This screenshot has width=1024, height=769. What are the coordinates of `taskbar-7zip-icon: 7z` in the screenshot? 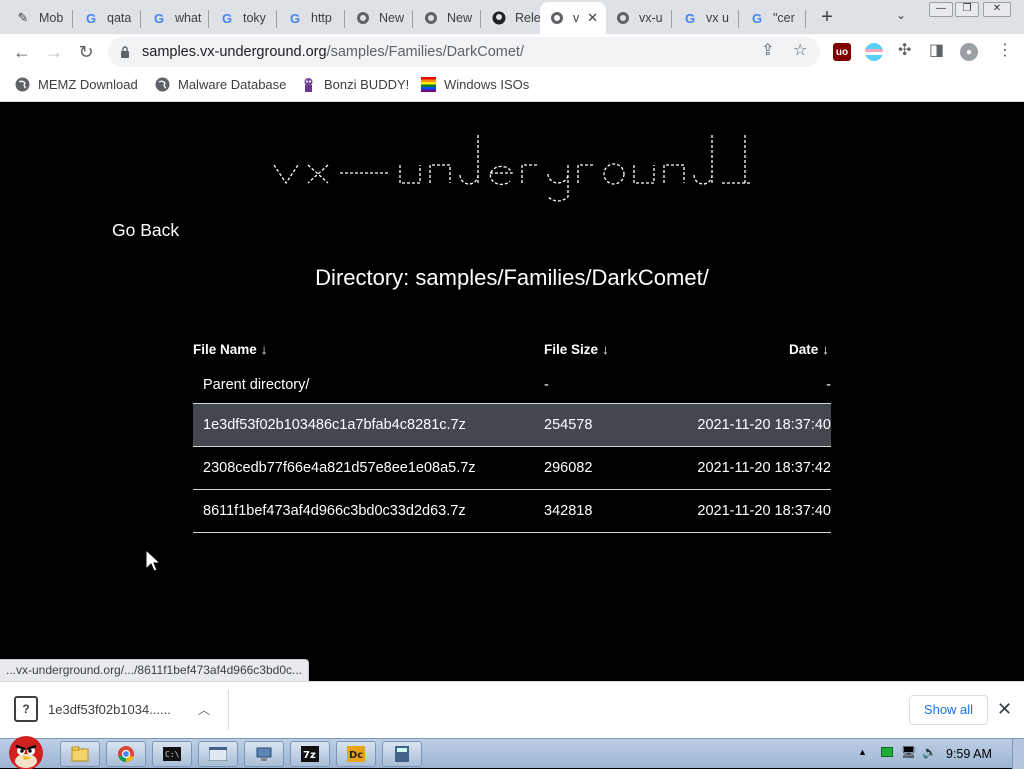 It's located at (310, 754).